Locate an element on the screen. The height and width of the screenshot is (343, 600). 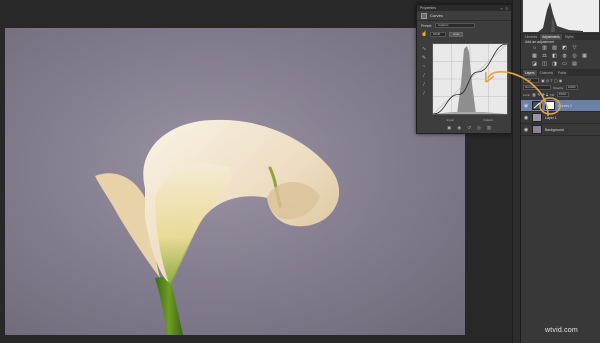
layer-name: Background is located at coordinates (554, 130).